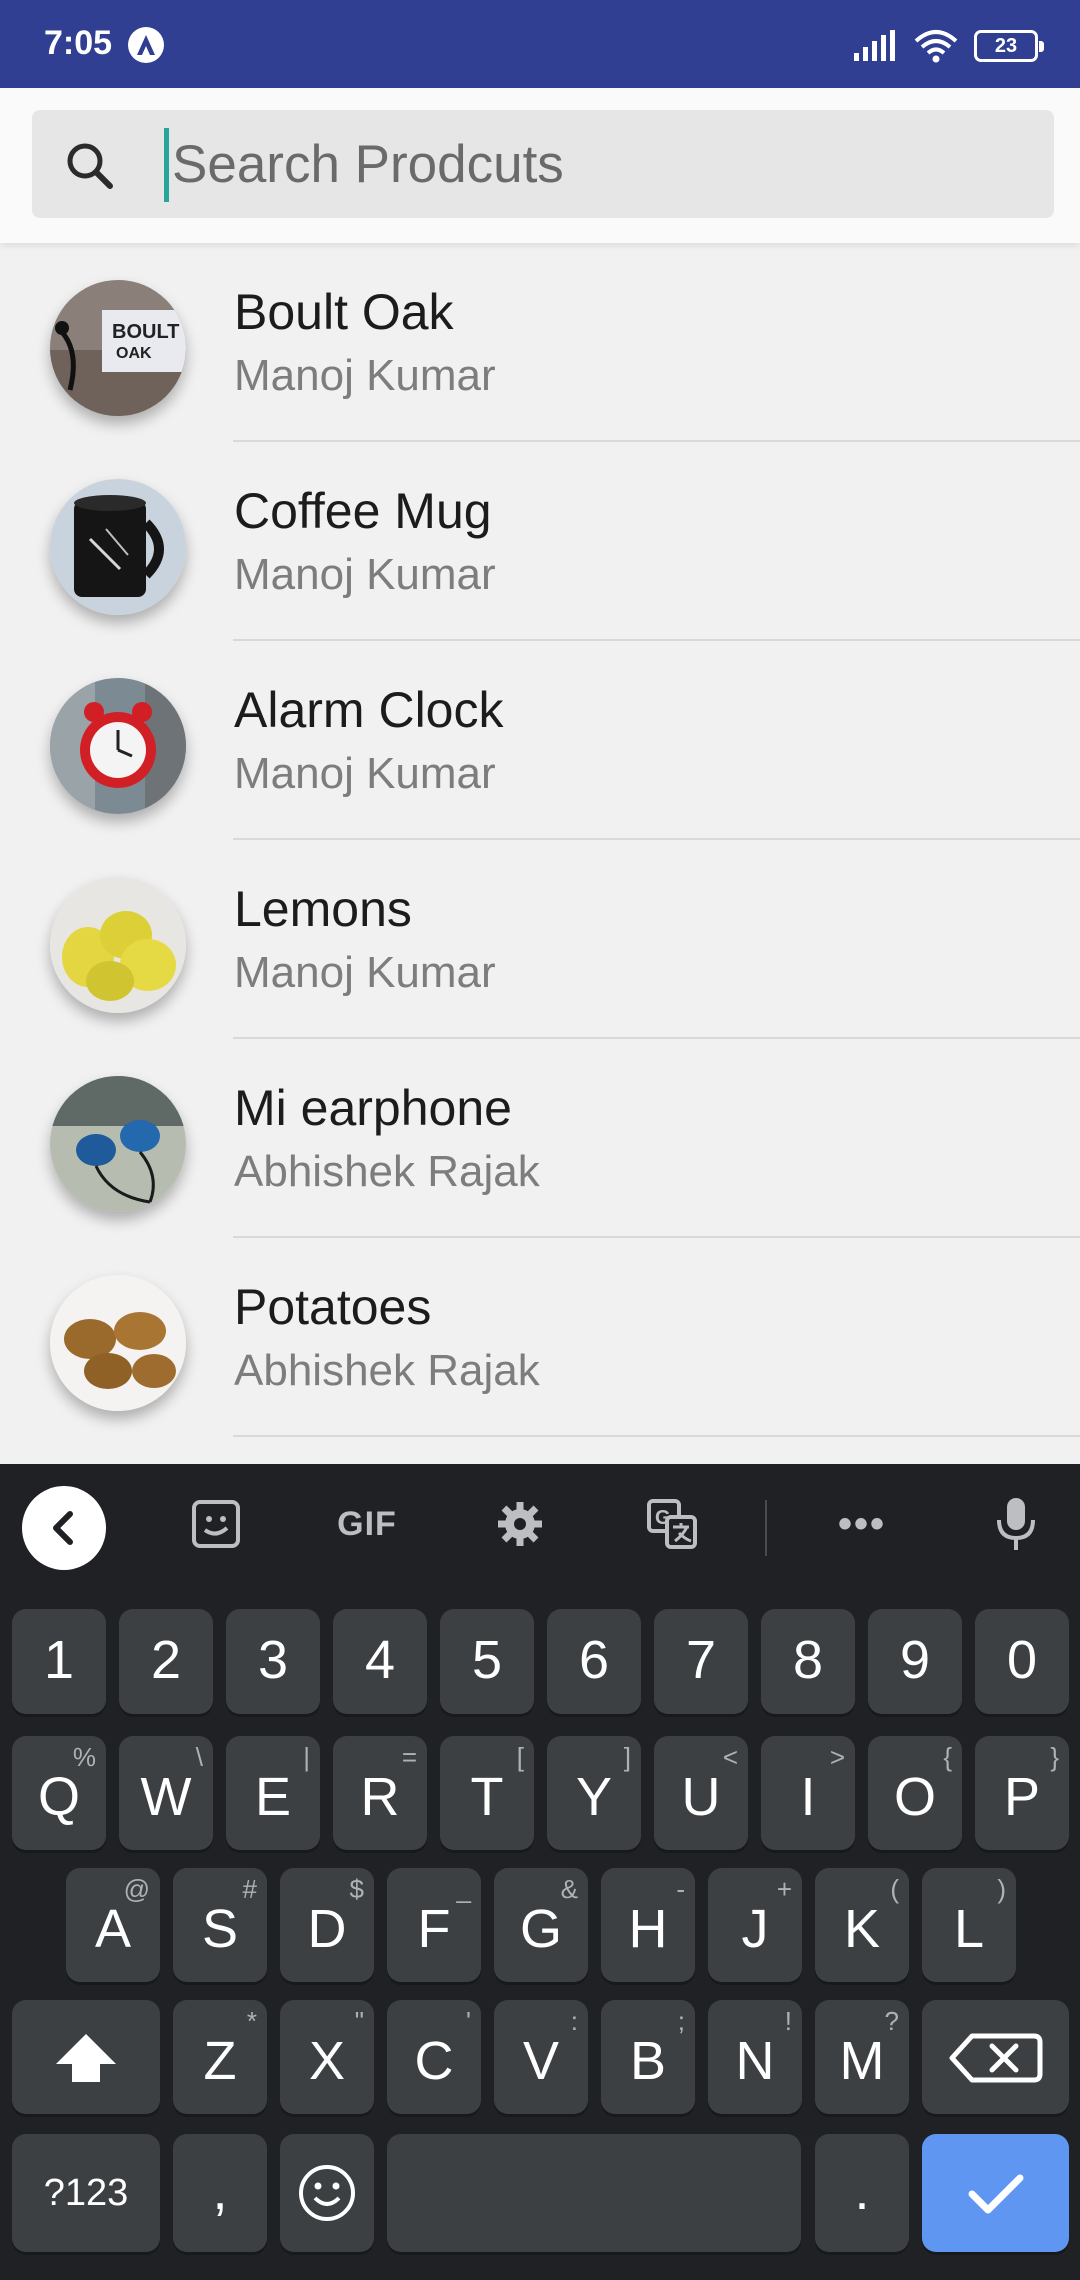 The height and width of the screenshot is (2280, 1080). Describe the element at coordinates (86, 2193) in the screenshot. I see `symbols-key: ?123` at that location.